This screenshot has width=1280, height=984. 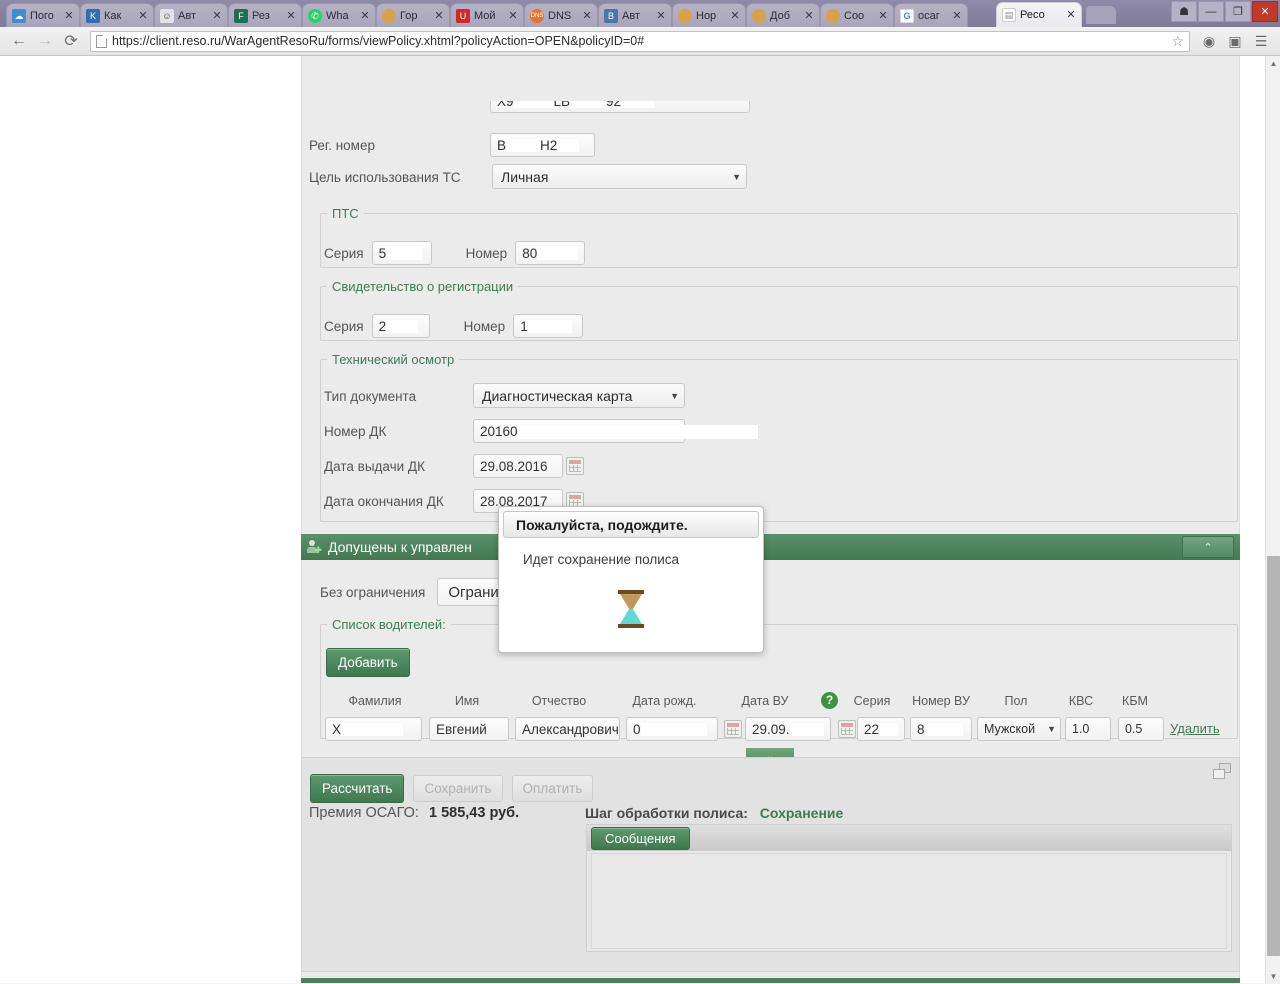 I want to click on browser-tab-6: U Мой ✕, so click(x=487, y=15).